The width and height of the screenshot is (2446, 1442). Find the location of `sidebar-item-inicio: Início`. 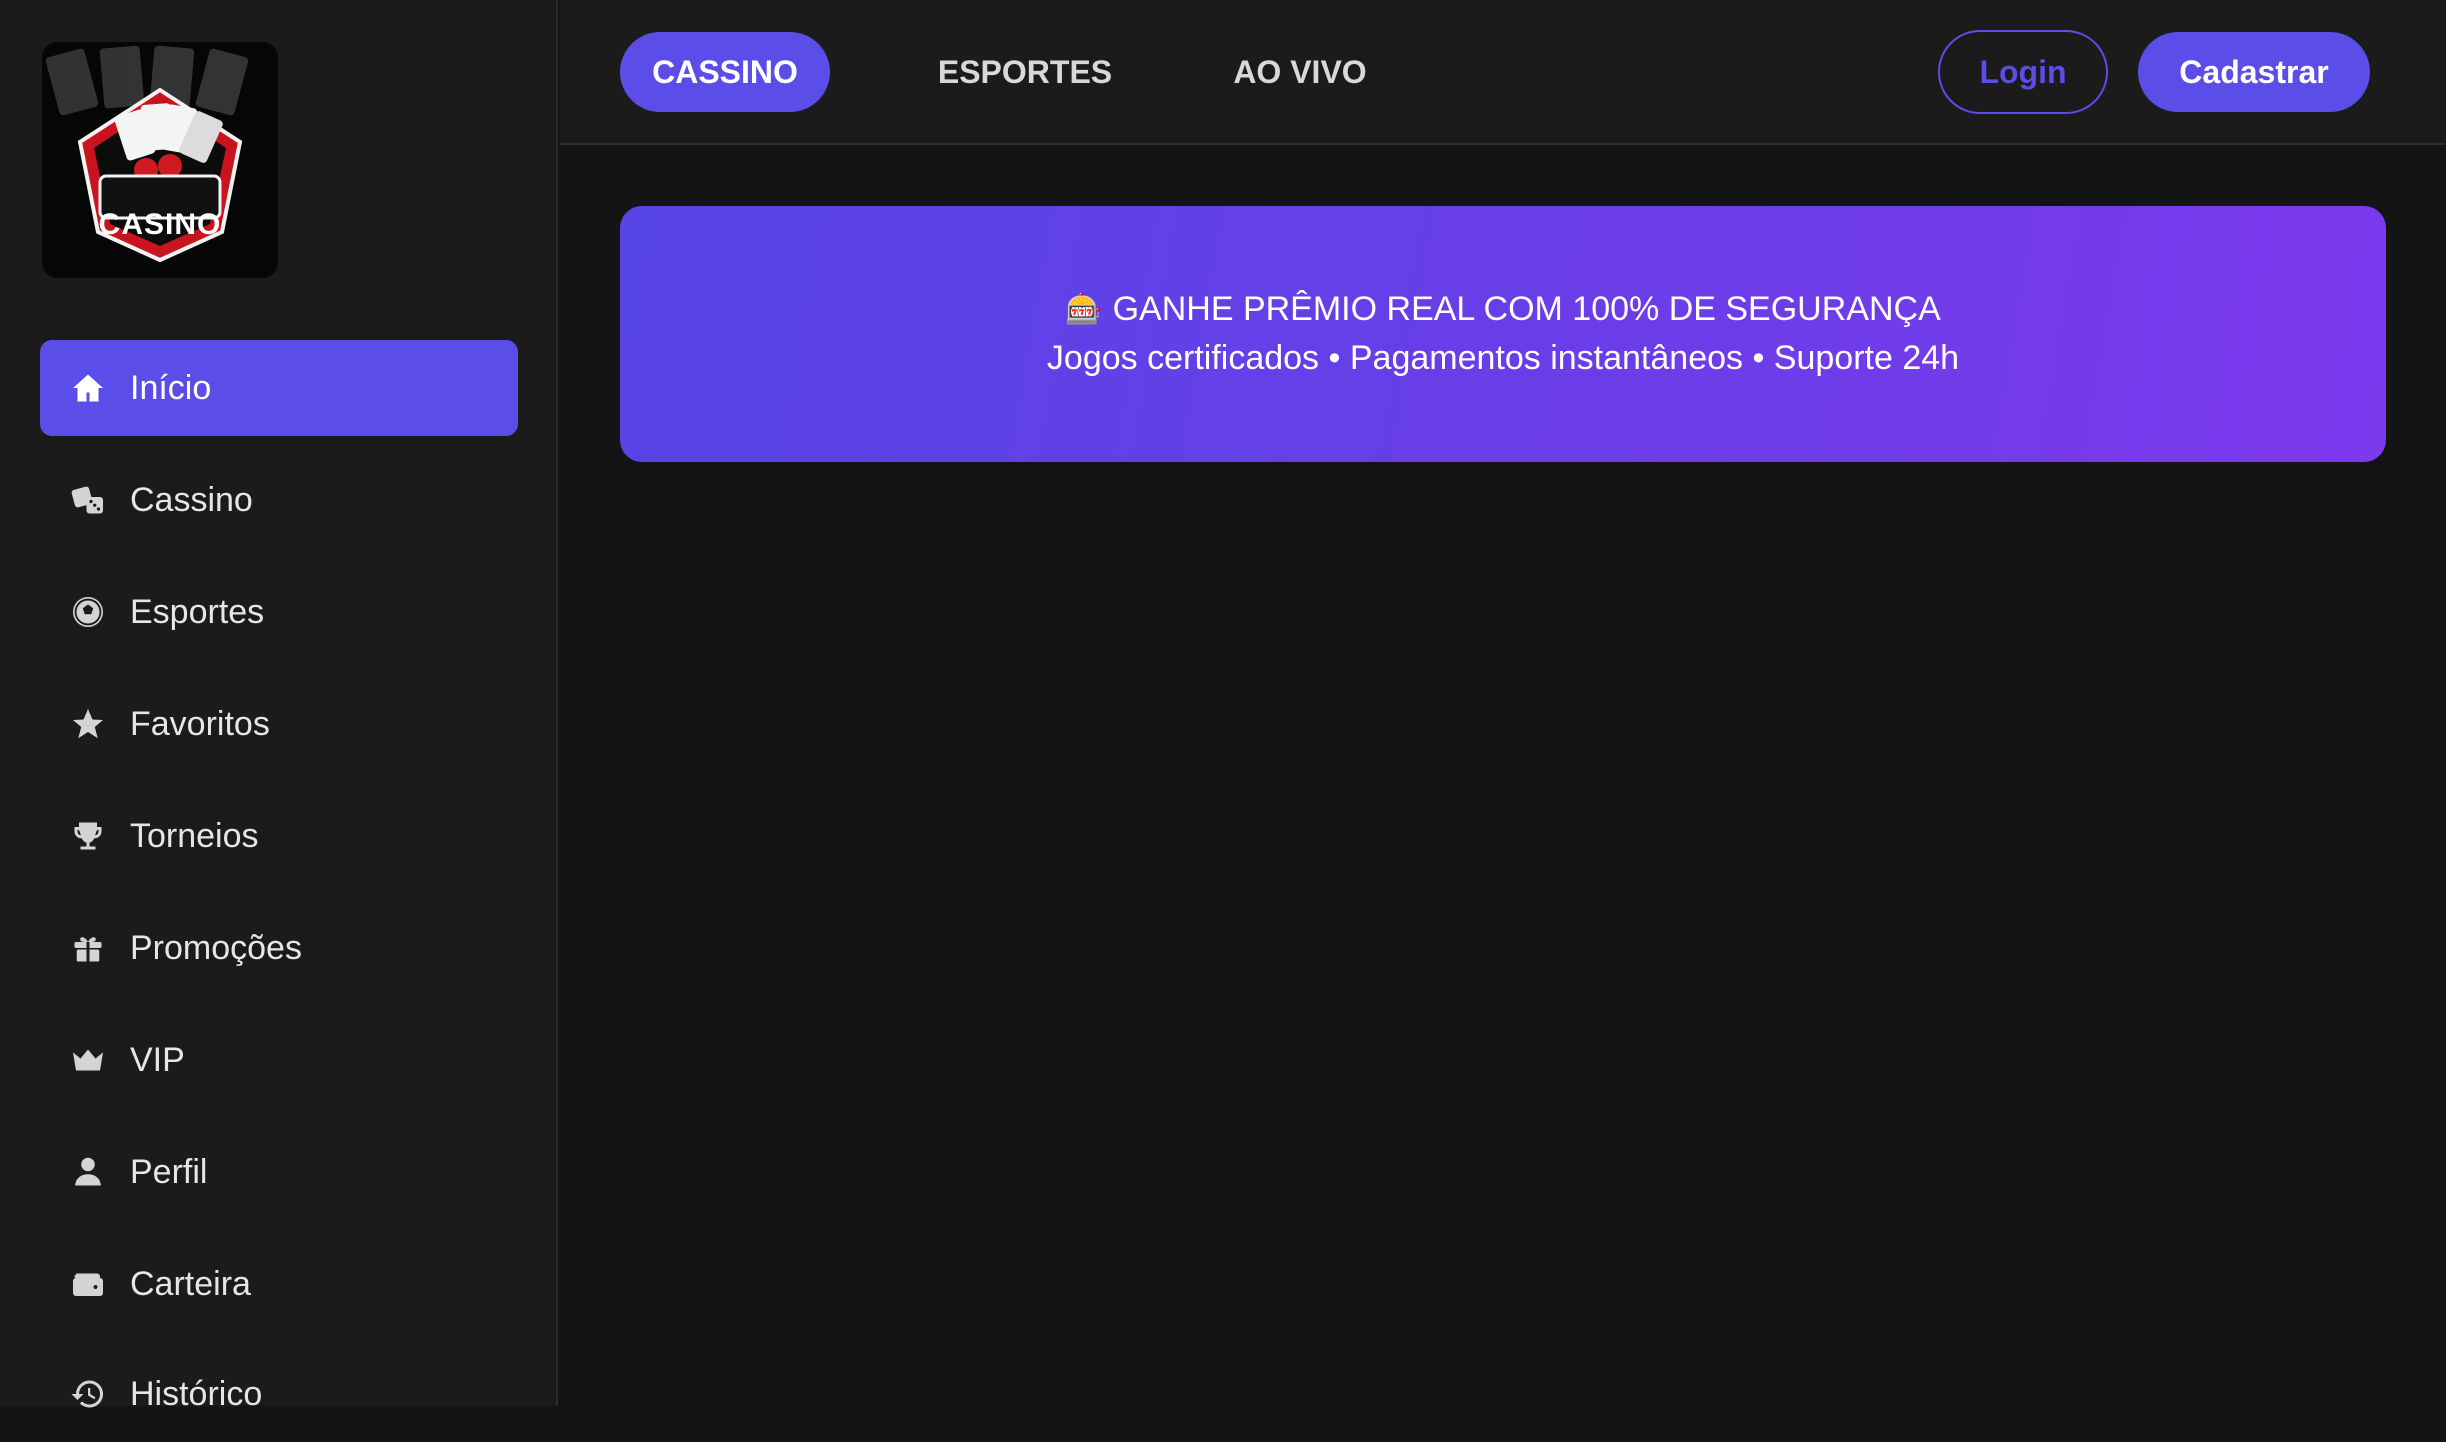

sidebar-item-inicio: Início is located at coordinates (279, 388).